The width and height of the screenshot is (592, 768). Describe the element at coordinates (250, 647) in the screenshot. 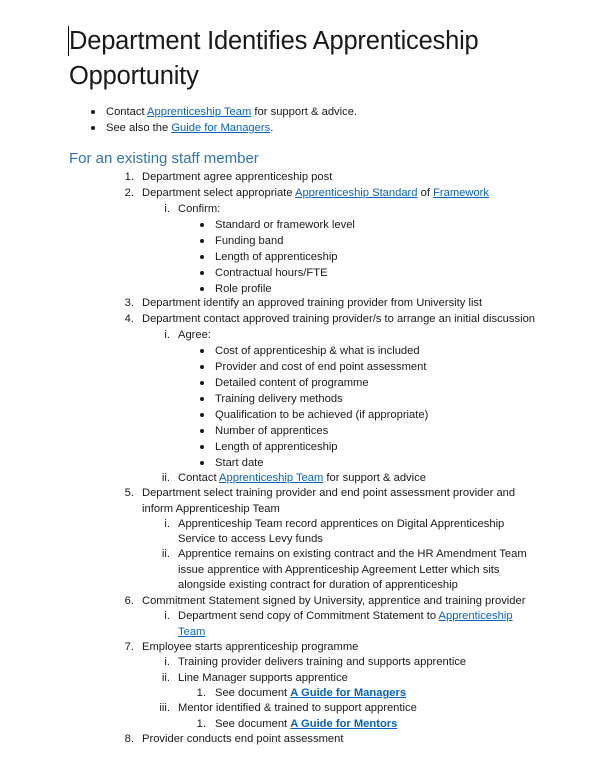

I see `step-7: Employee starts apprenticeship programme` at that location.